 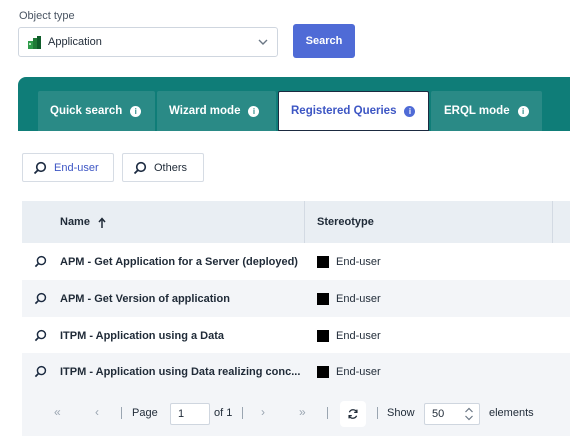 I want to click on stepper-icon, so click(x=469, y=414).